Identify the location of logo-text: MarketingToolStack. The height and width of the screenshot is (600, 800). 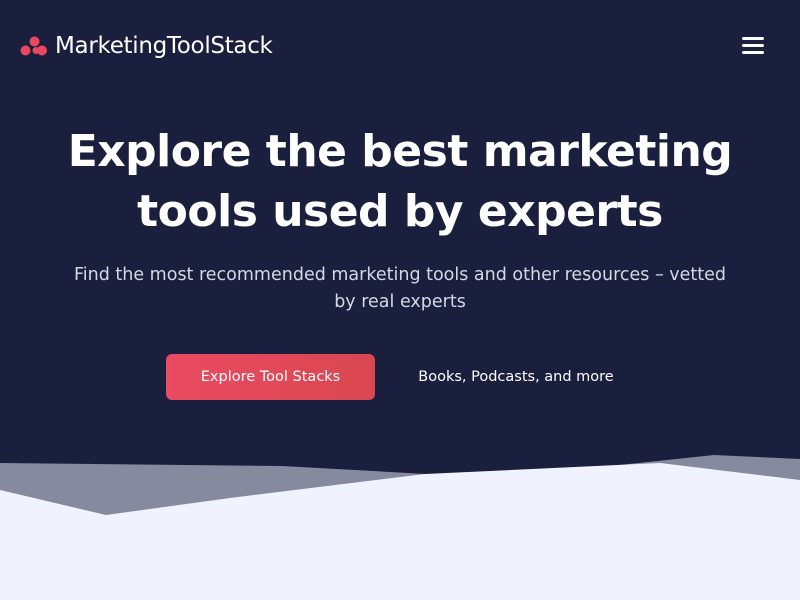
(164, 46).